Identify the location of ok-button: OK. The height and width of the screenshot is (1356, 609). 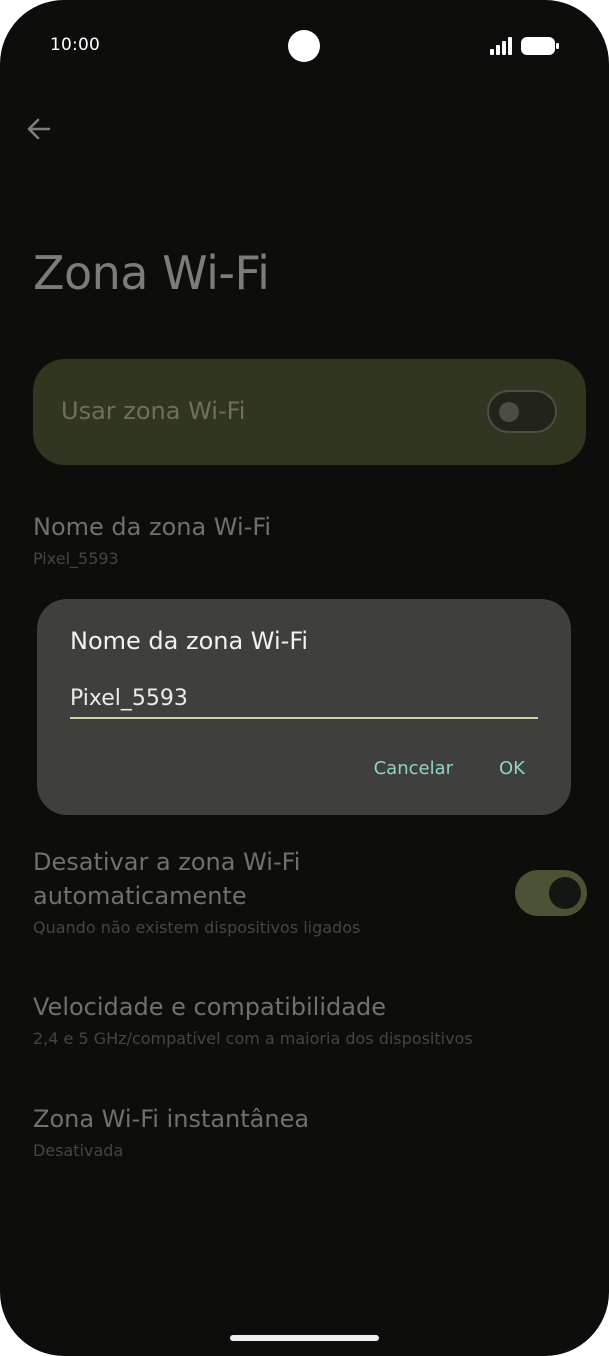
(512, 768).